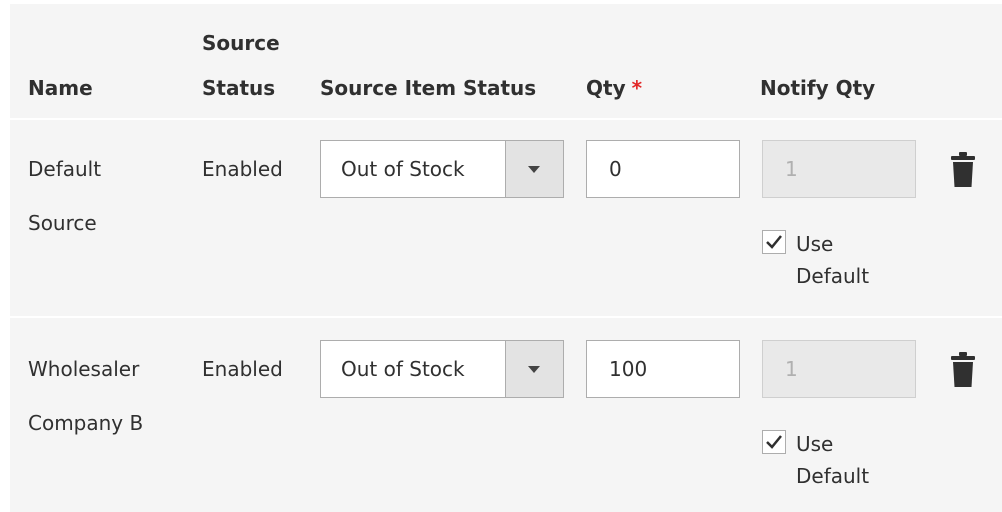 The width and height of the screenshot is (1002, 512). I want to click on source-name-line1: Wholesaler, so click(84, 369).